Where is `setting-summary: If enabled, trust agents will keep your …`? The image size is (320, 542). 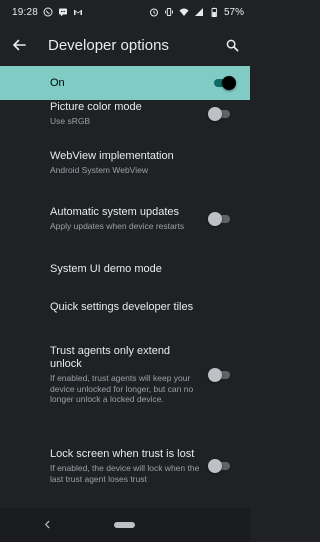
setting-summary: If enabled, trust agents will keep your … is located at coordinates (122, 389).